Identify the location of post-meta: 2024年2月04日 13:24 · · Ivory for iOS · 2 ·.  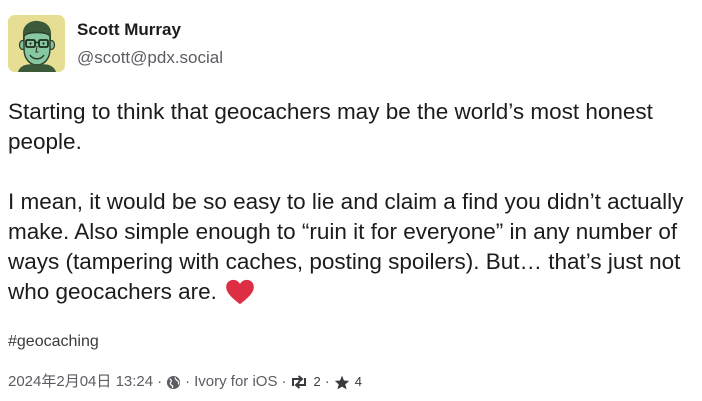
(351, 382).